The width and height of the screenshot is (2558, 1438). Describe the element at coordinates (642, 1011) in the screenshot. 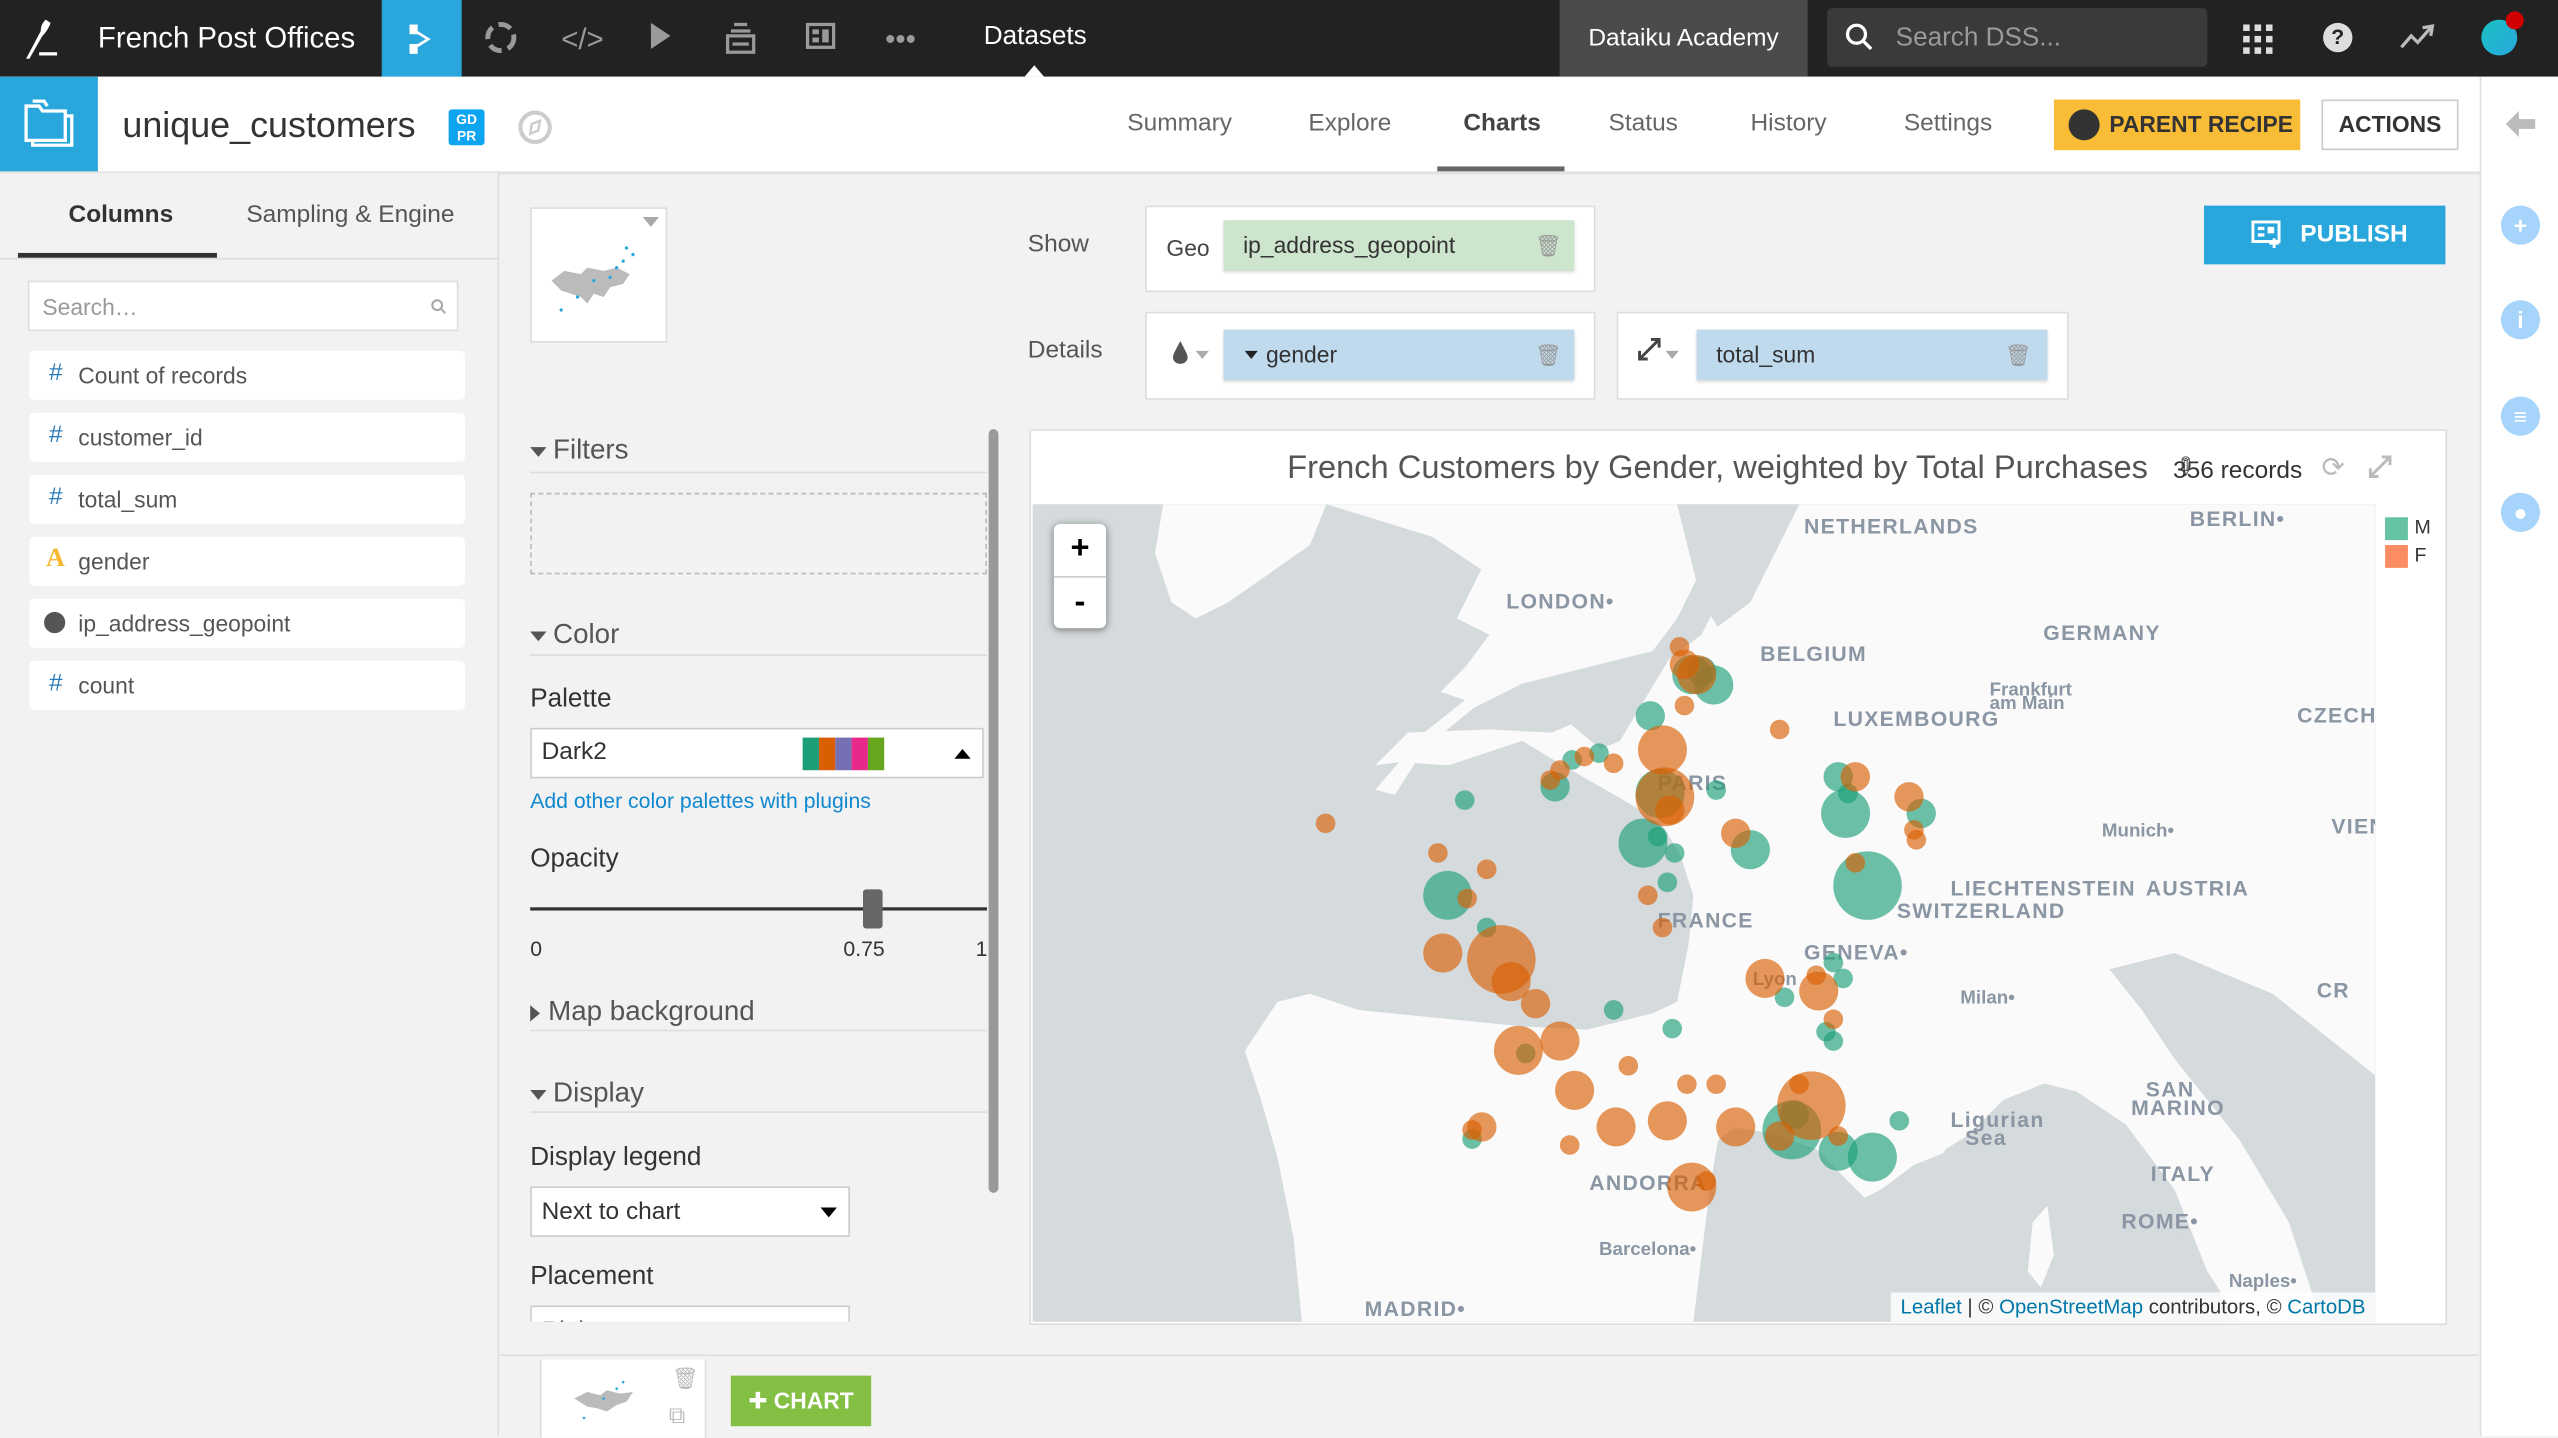

I see `map-background-section-header: Map background` at that location.